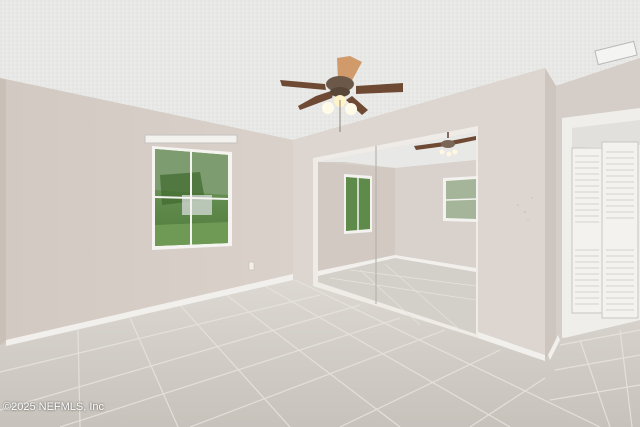 This screenshot has width=640, height=427. Describe the element at coordinates (251, 266) in the screenshot. I see `wall-outlet` at that location.